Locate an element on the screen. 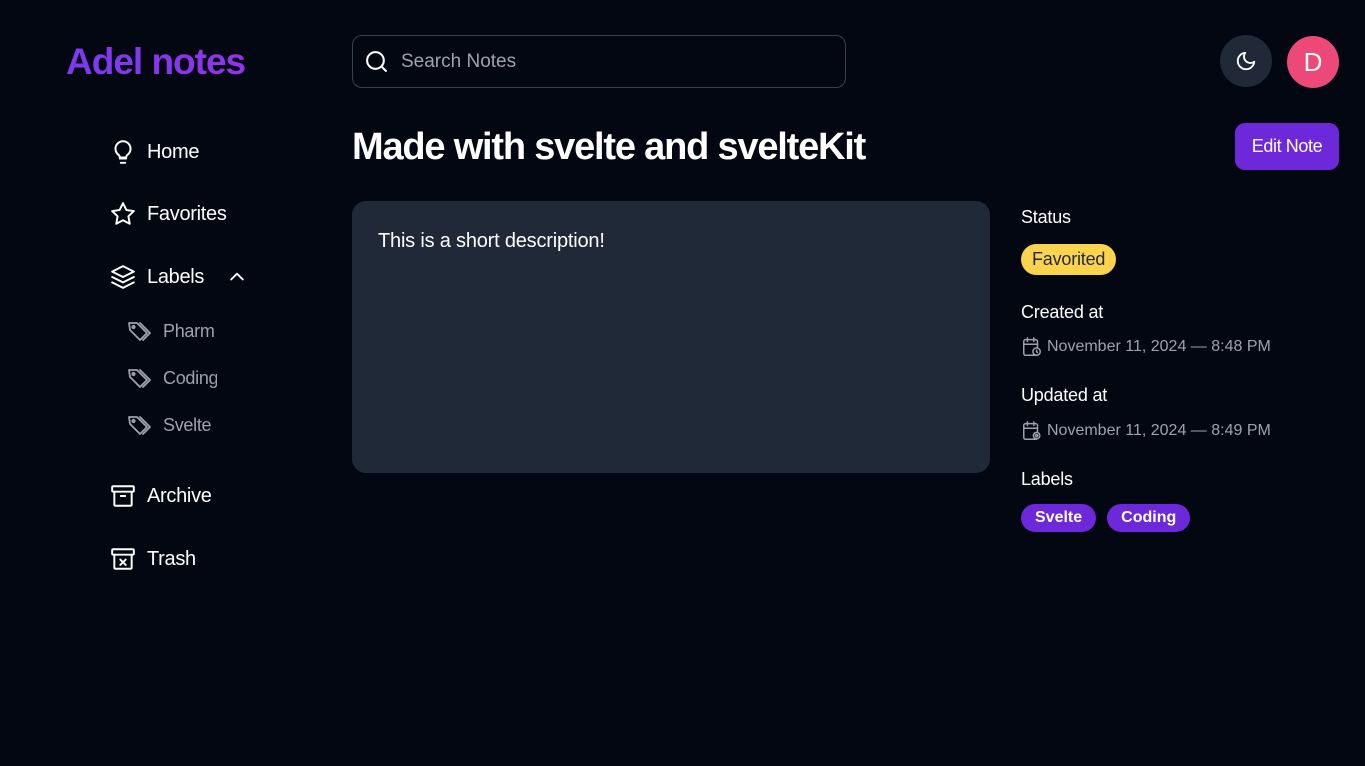 This screenshot has width=1365, height=766. sidebar-item-label: Home is located at coordinates (173, 151).